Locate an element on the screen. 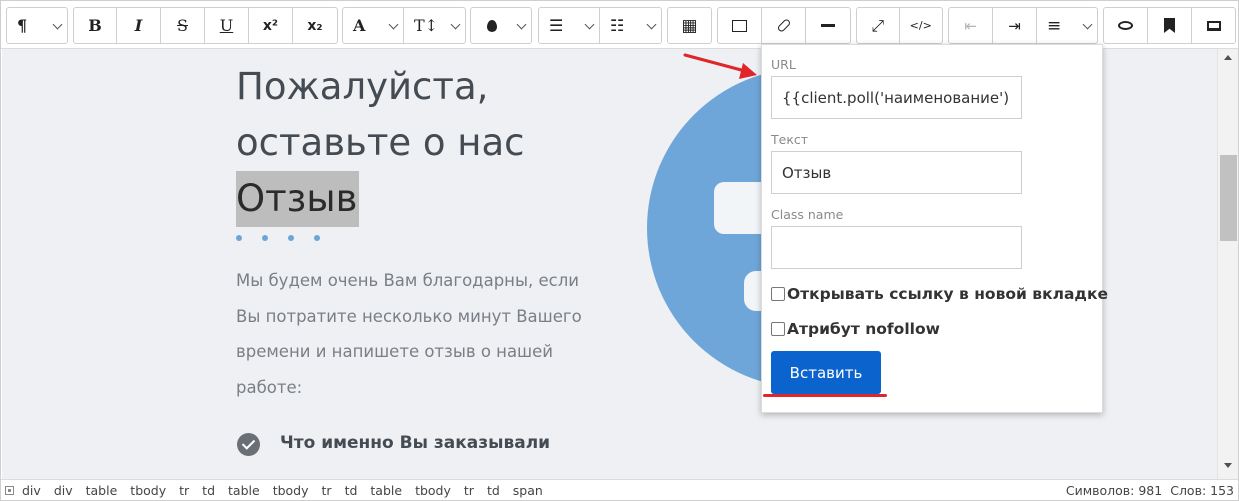  font-size-dropdown: T↕ is located at coordinates (434, 25).